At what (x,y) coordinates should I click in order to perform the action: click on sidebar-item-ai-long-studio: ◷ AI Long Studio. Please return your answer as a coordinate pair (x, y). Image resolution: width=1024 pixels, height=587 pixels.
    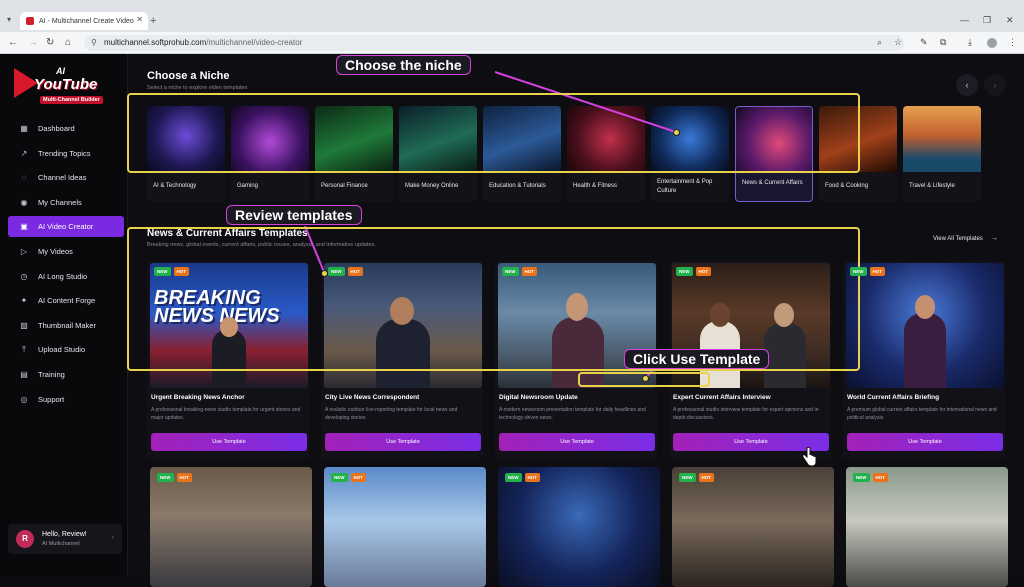
    Looking at the image, I should click on (66, 276).